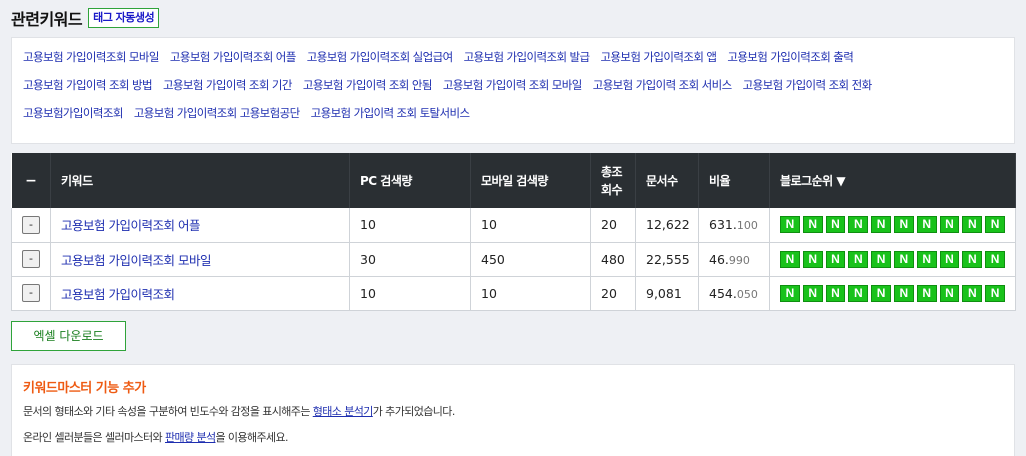  I want to click on related-keyword-link: 고용보험 가입이력조회 어플, so click(233, 57).